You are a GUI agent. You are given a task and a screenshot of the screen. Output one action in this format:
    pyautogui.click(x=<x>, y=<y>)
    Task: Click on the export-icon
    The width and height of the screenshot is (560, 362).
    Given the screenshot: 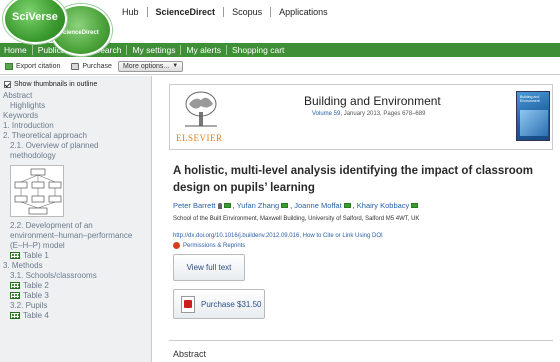 What is the action you would take?
    pyautogui.click(x=9, y=66)
    